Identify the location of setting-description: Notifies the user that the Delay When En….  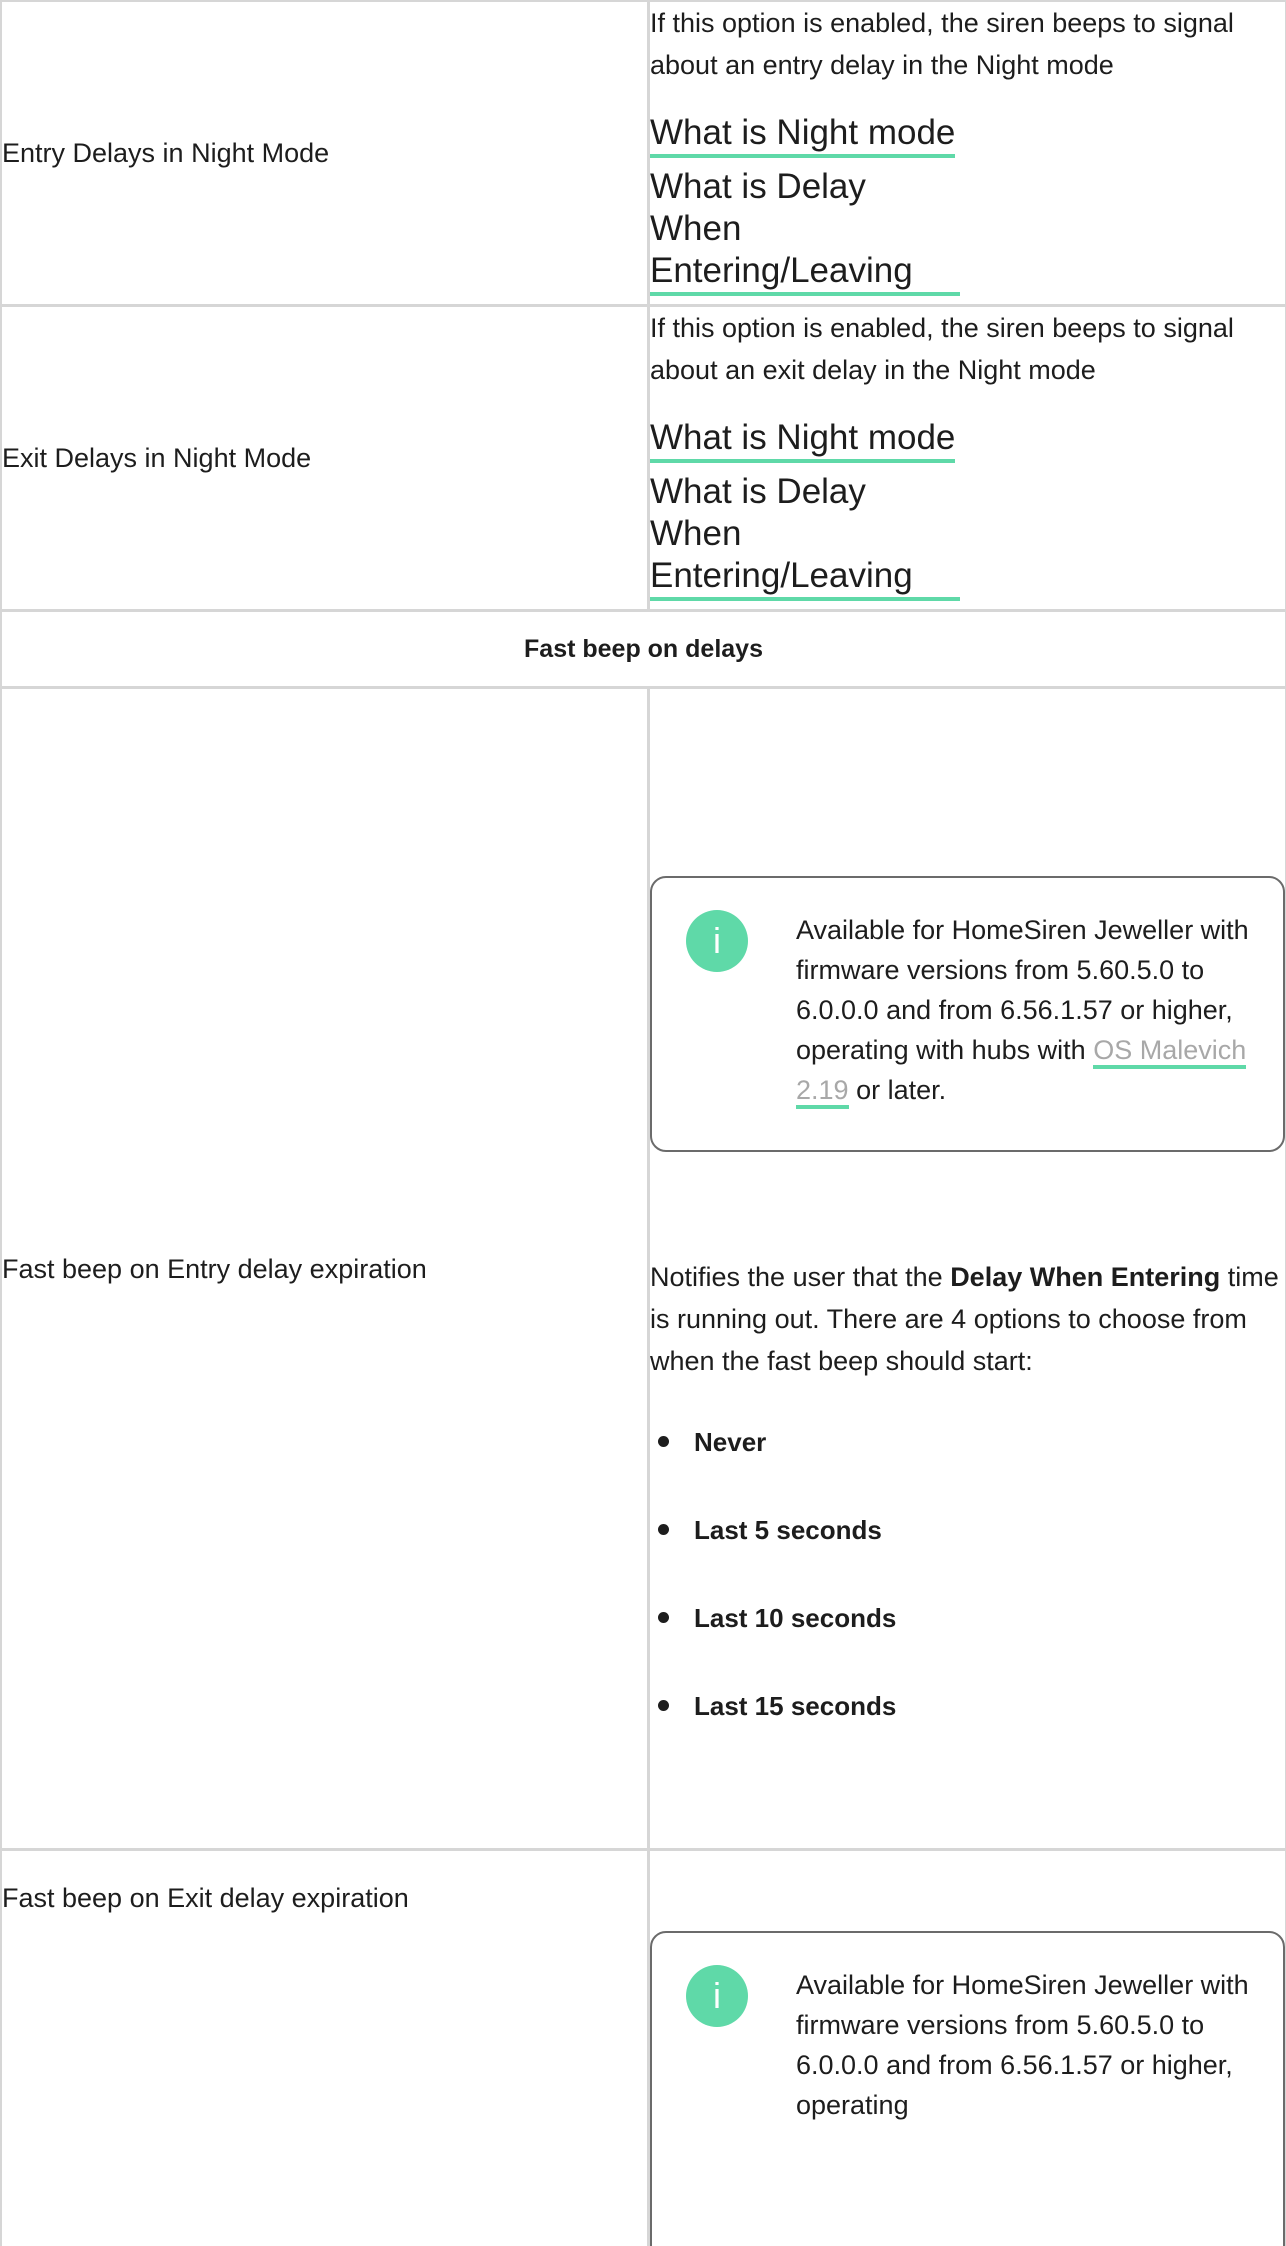
(967, 1319).